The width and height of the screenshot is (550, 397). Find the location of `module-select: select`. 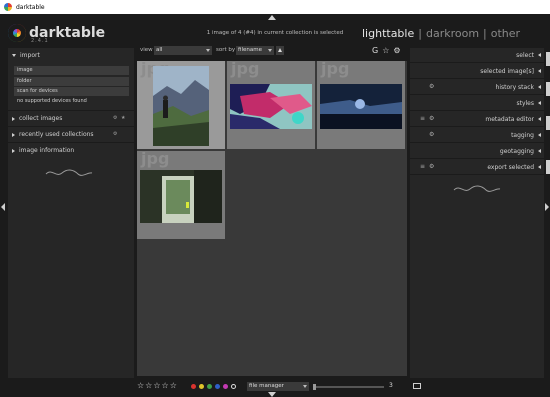

module-select: select is located at coordinates (477, 55).